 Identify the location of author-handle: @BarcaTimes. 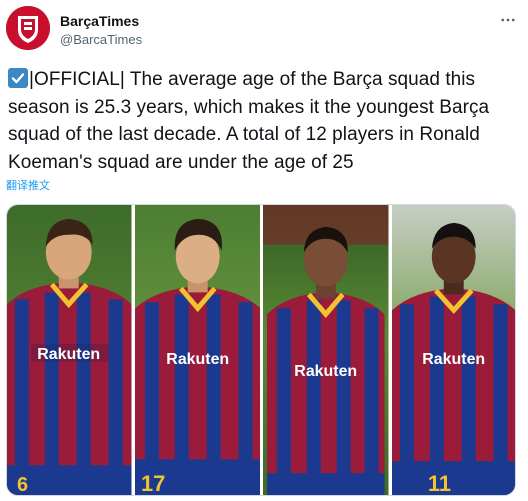
(101, 39).